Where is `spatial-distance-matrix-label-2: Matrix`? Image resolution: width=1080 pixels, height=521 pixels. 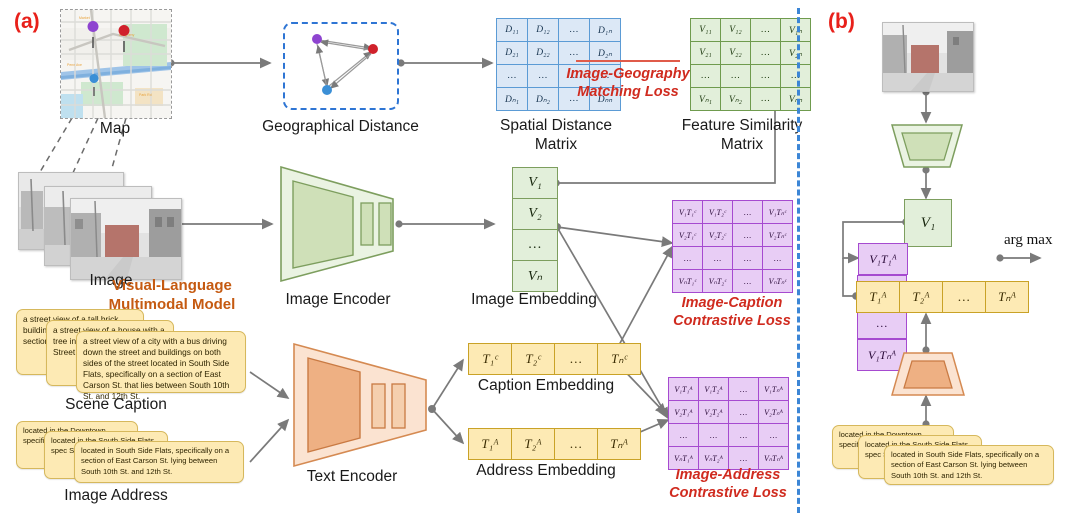
spatial-distance-matrix-label-2: Matrix is located at coordinates (556, 144).